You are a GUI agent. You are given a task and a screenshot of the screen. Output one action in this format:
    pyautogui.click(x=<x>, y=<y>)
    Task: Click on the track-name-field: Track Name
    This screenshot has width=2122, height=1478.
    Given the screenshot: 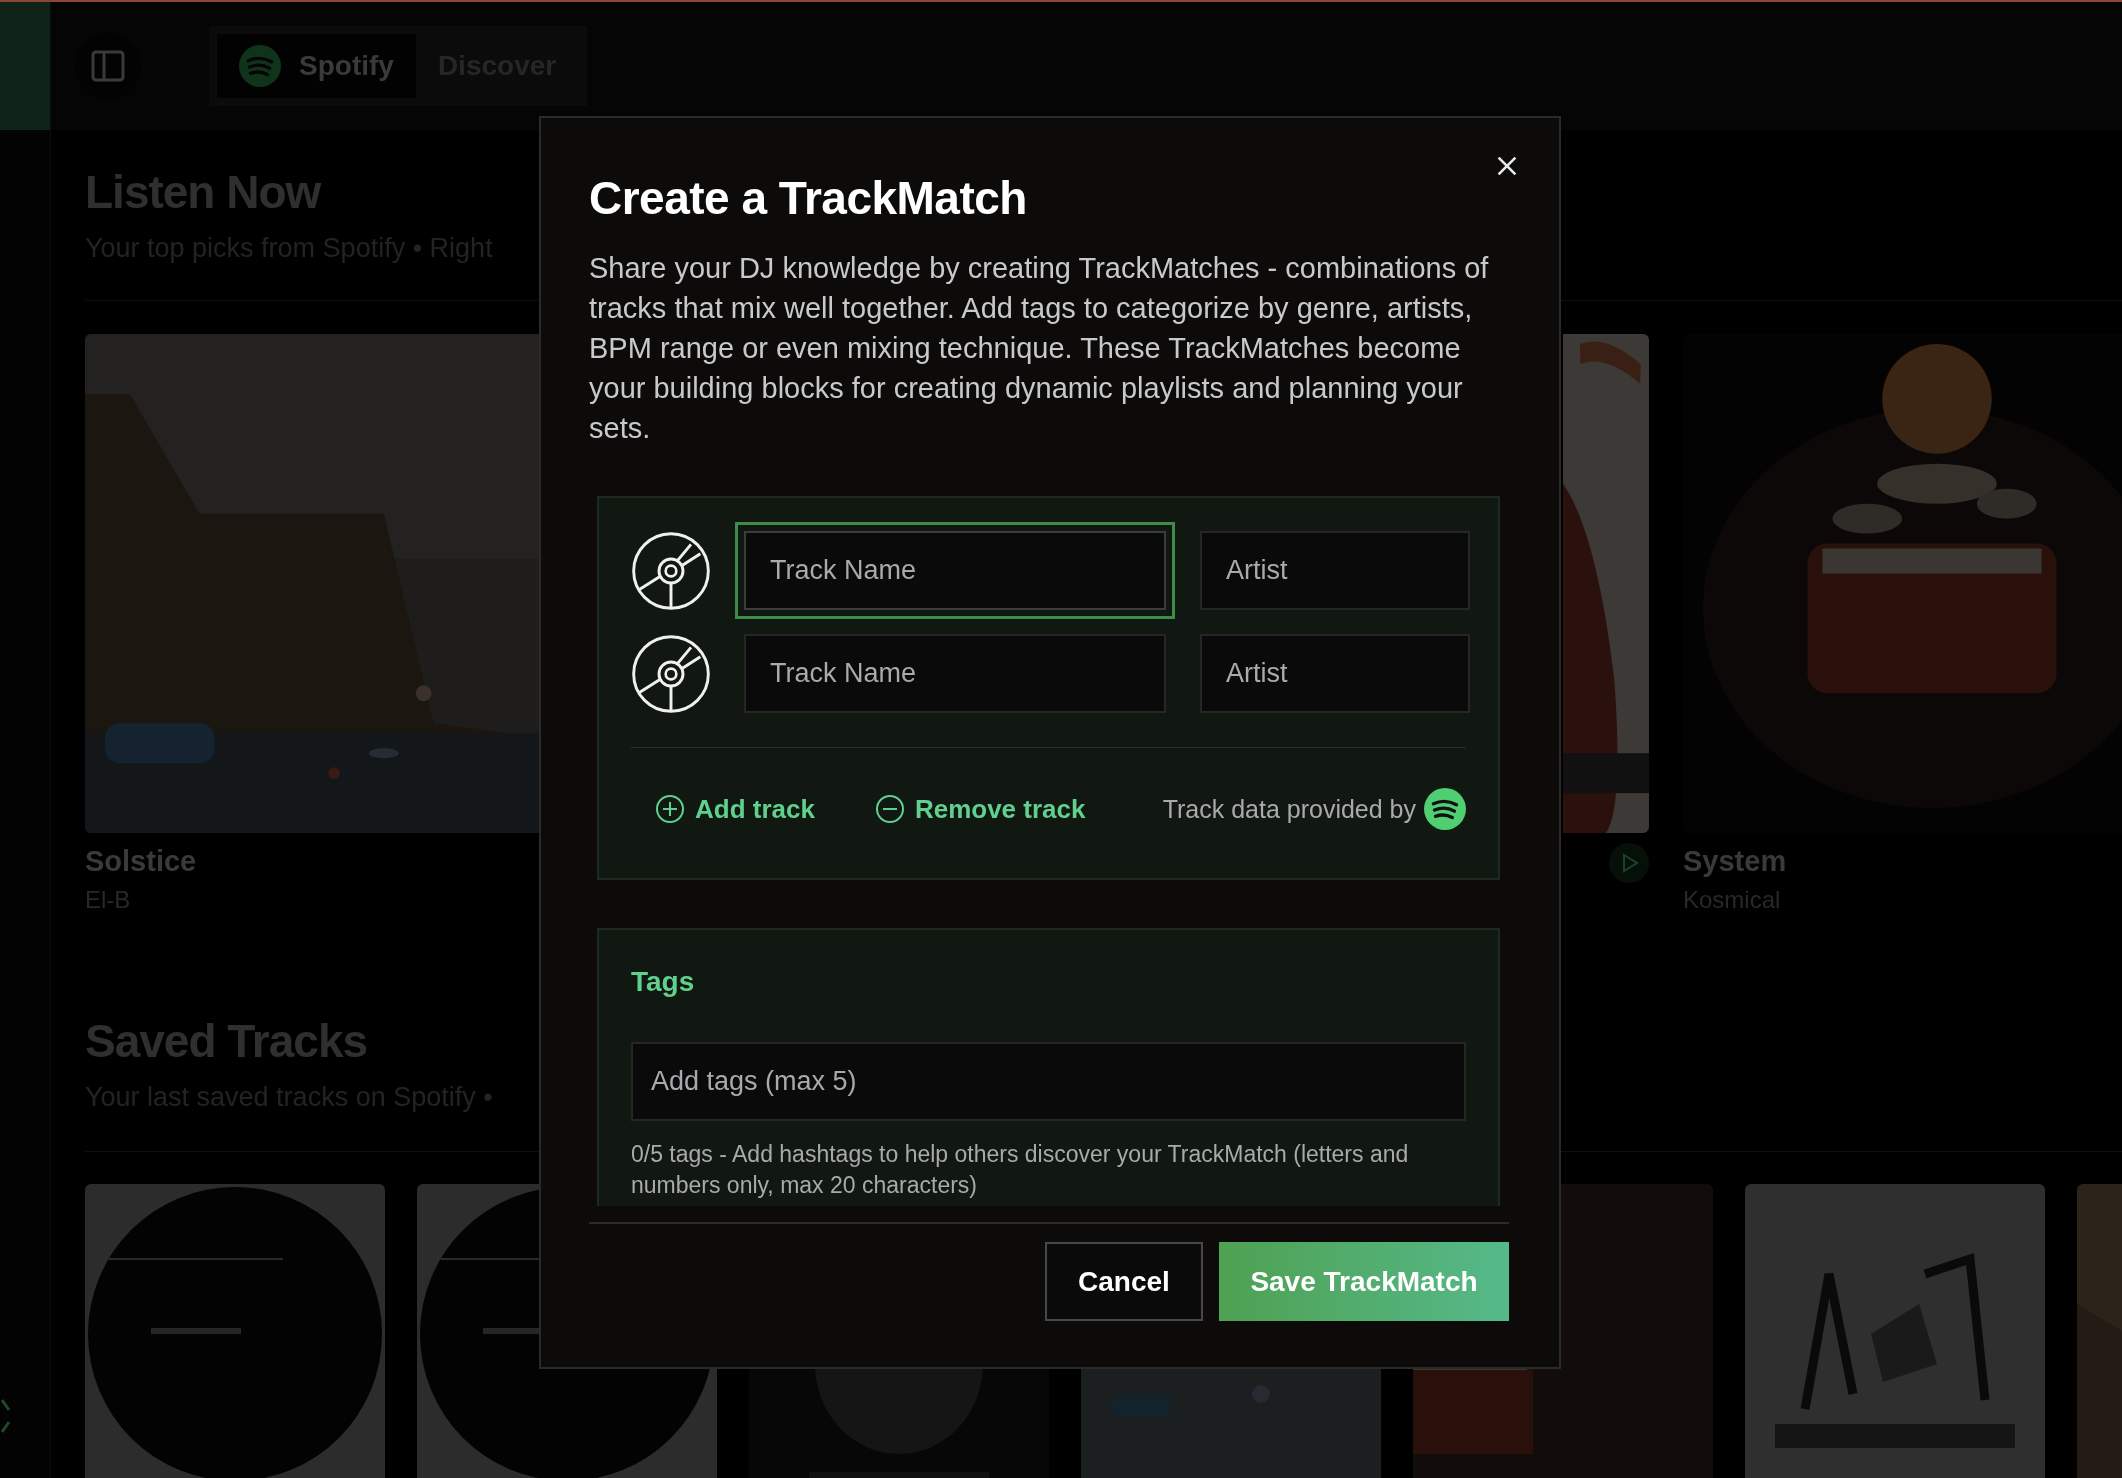 What is the action you would take?
    pyautogui.click(x=955, y=570)
    